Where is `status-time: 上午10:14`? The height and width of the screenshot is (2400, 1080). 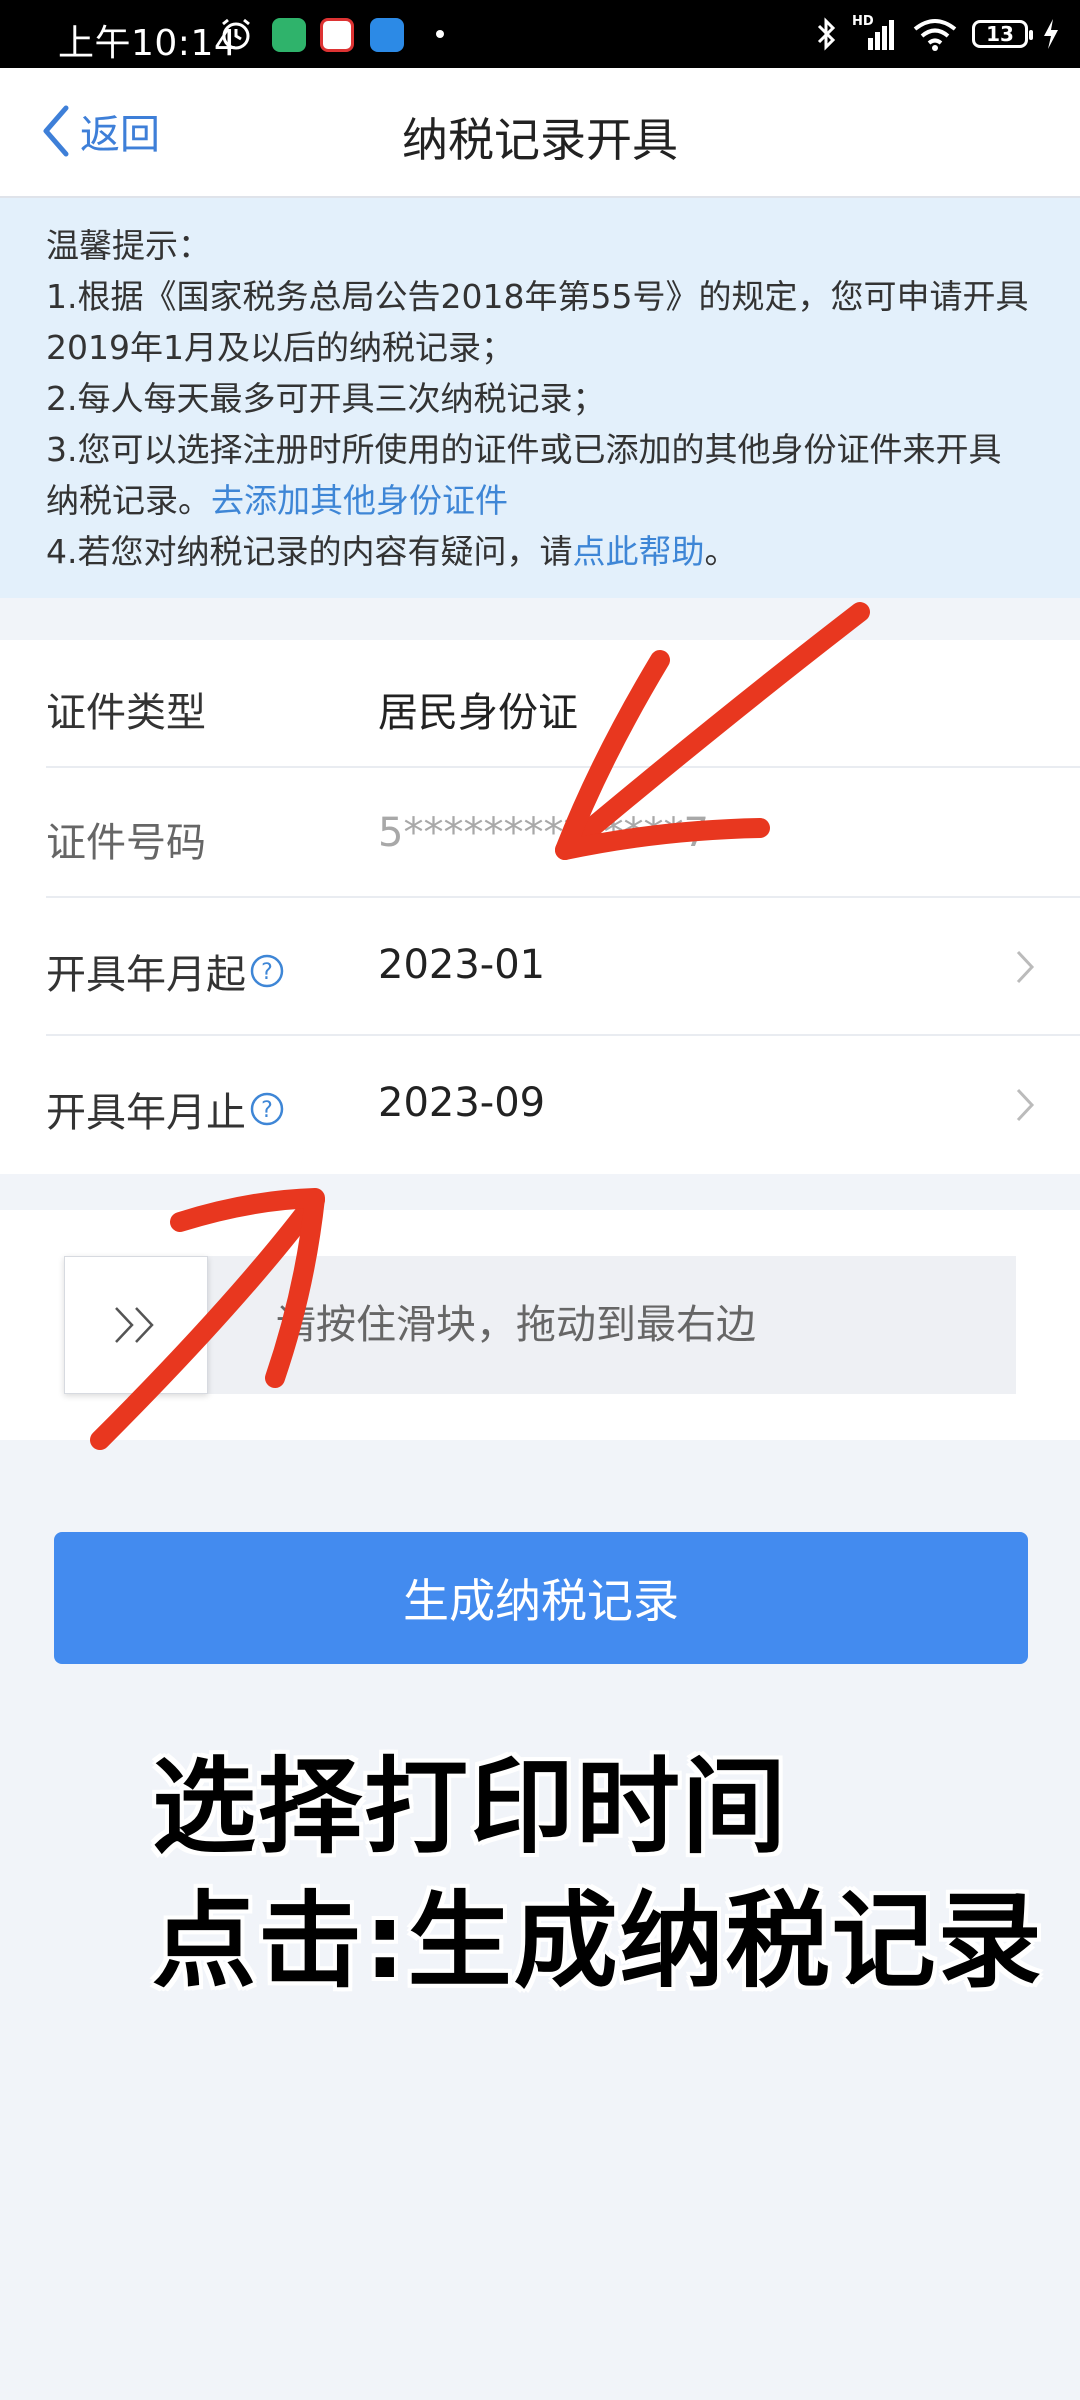 status-time: 上午10:14 is located at coordinates (148, 43).